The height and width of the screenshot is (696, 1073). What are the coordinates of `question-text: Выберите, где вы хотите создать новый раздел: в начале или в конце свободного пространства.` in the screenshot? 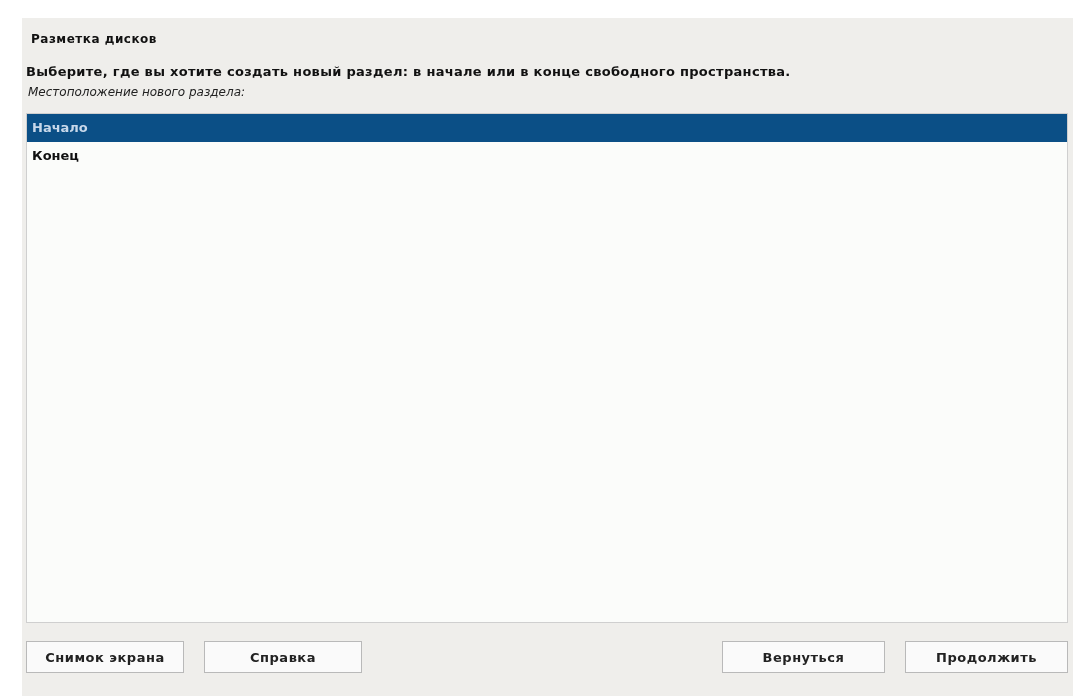 It's located at (409, 71).